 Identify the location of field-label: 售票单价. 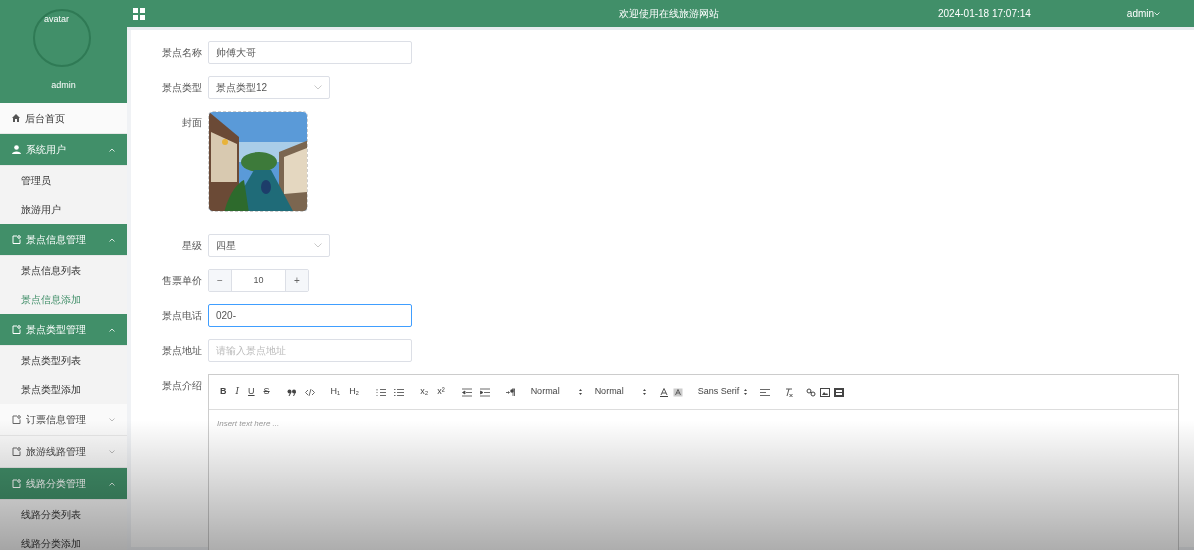
(182, 281).